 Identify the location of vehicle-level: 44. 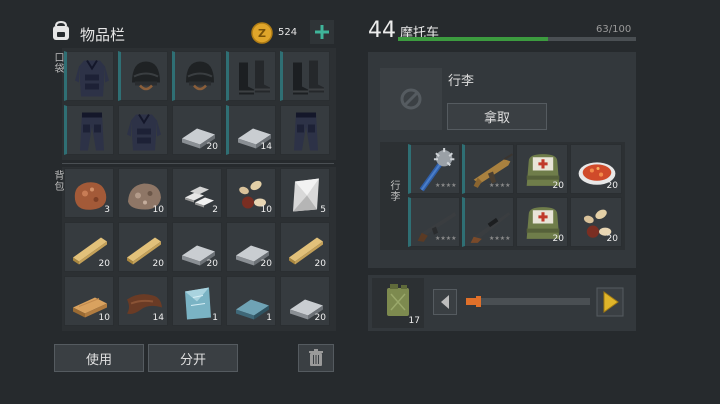
(382, 30).